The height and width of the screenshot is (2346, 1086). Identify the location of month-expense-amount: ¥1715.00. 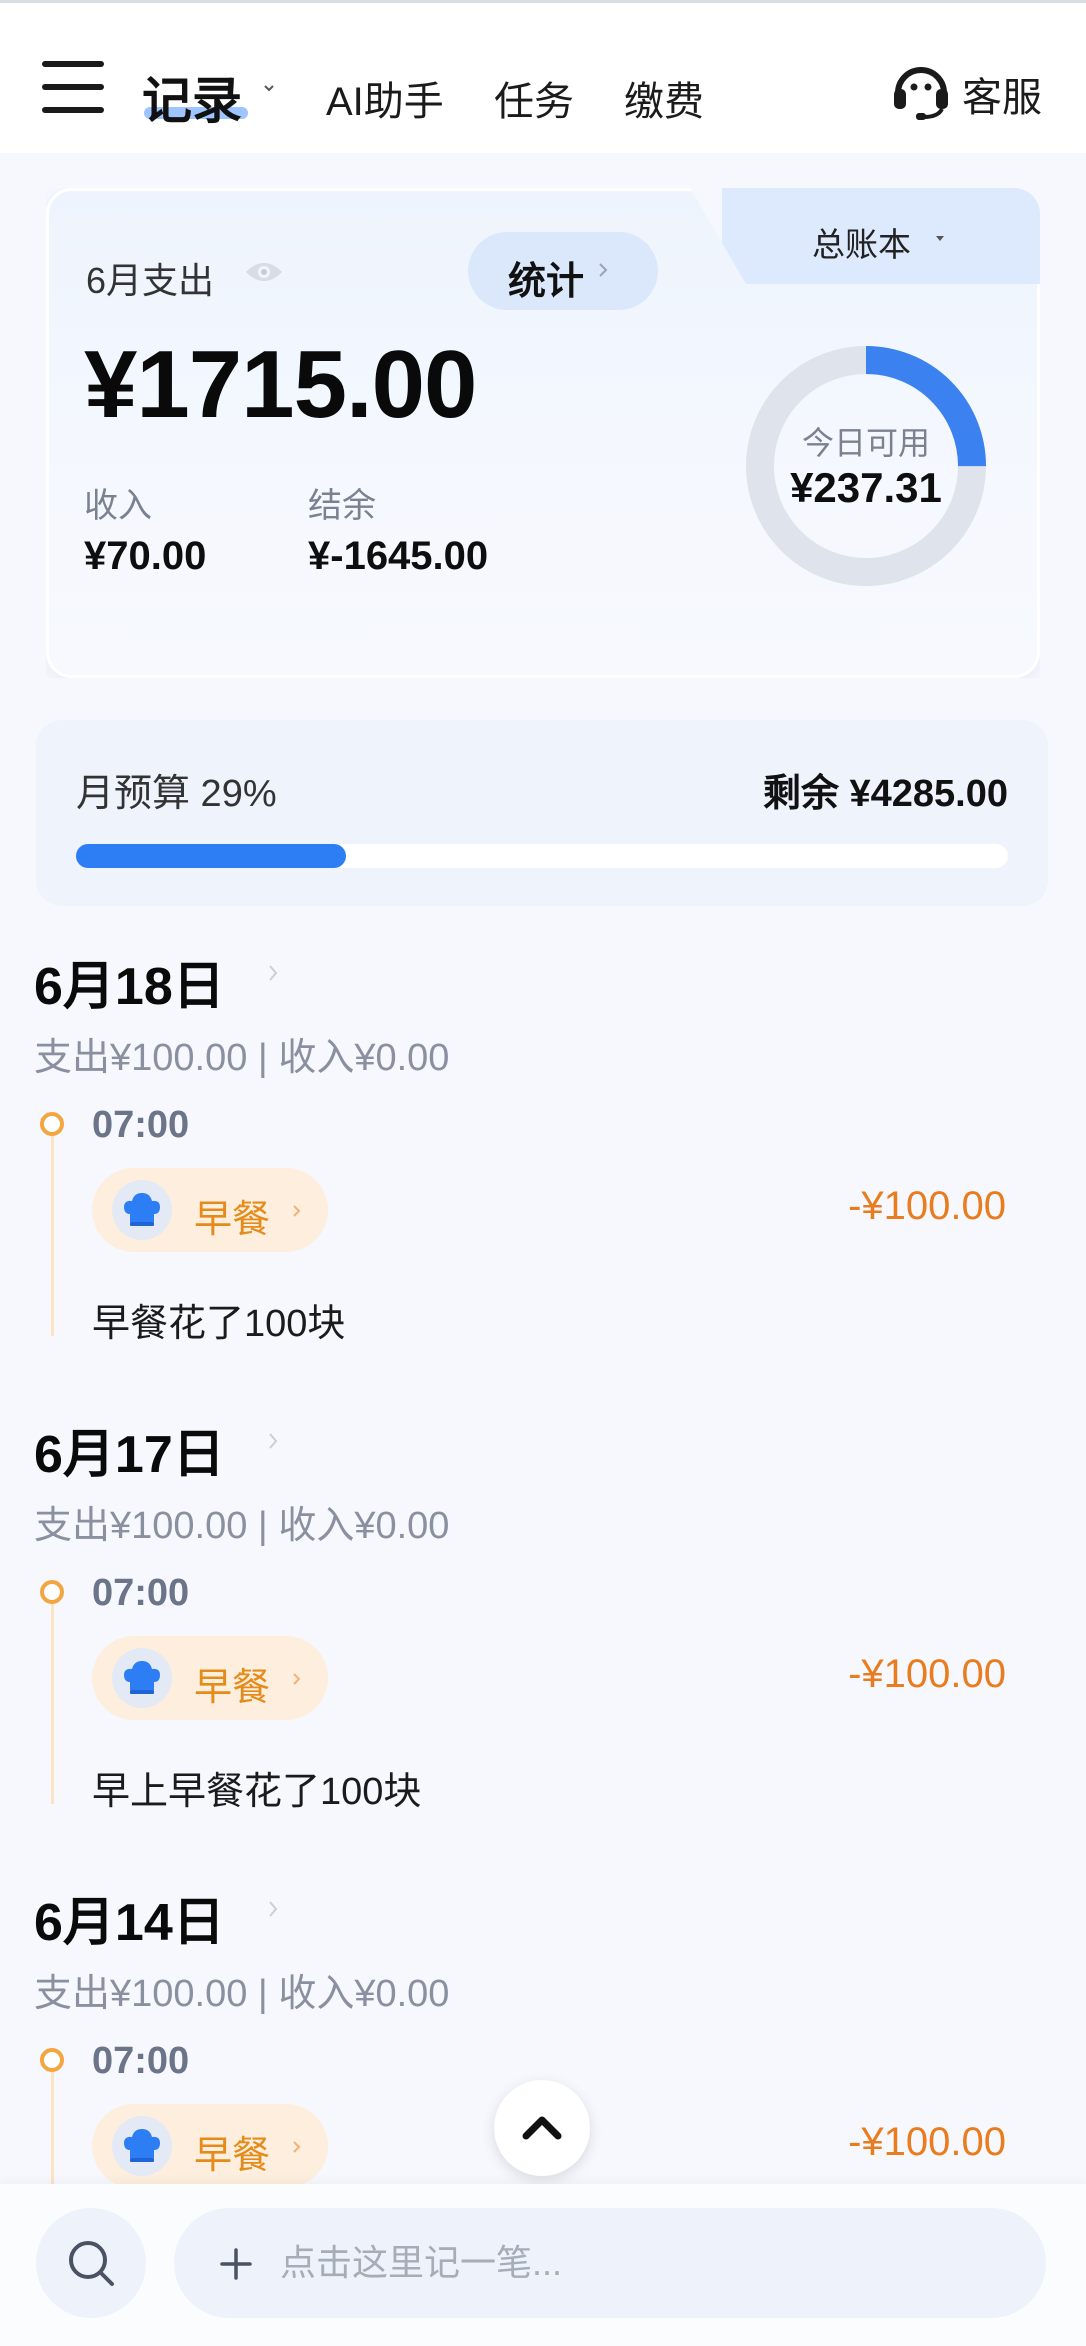
(280, 384).